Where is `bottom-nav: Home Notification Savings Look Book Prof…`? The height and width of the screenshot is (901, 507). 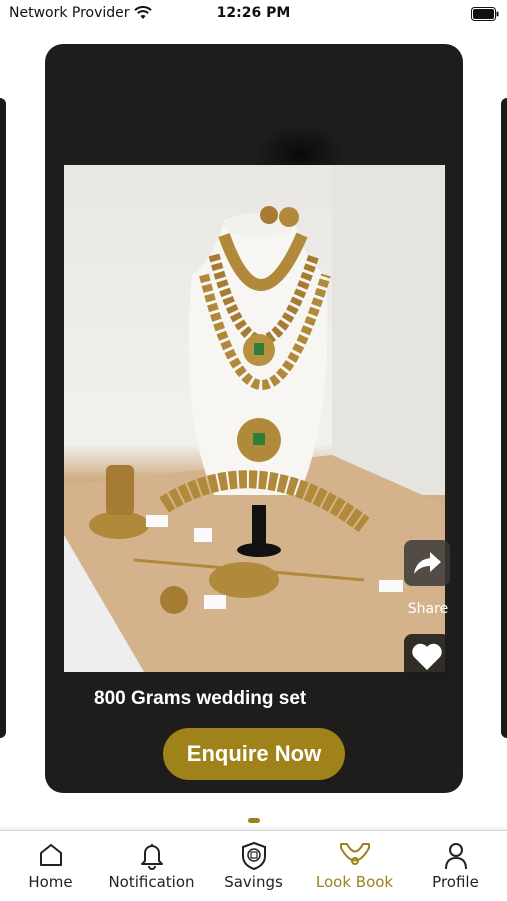
bottom-nav: Home Notification Savings Look Book Prof… is located at coordinates (253, 865).